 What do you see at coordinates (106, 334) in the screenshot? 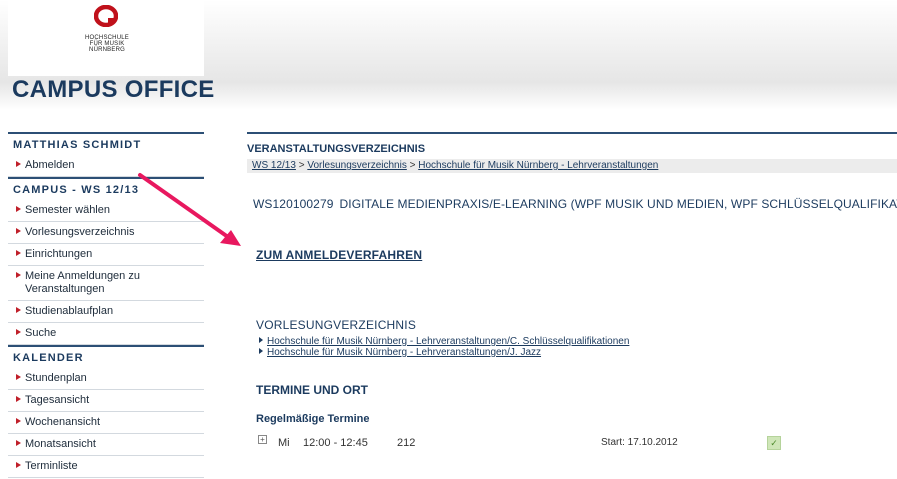
I see `sidebar-item-suche: Suche` at bounding box center [106, 334].